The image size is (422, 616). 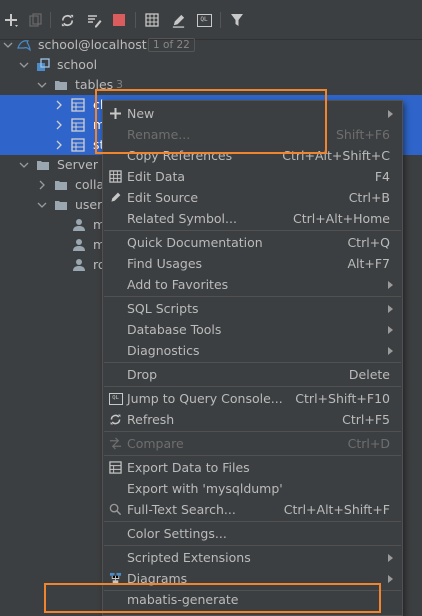 What do you see at coordinates (407, 328) in the screenshot?
I see `tree-scrollbar` at bounding box center [407, 328].